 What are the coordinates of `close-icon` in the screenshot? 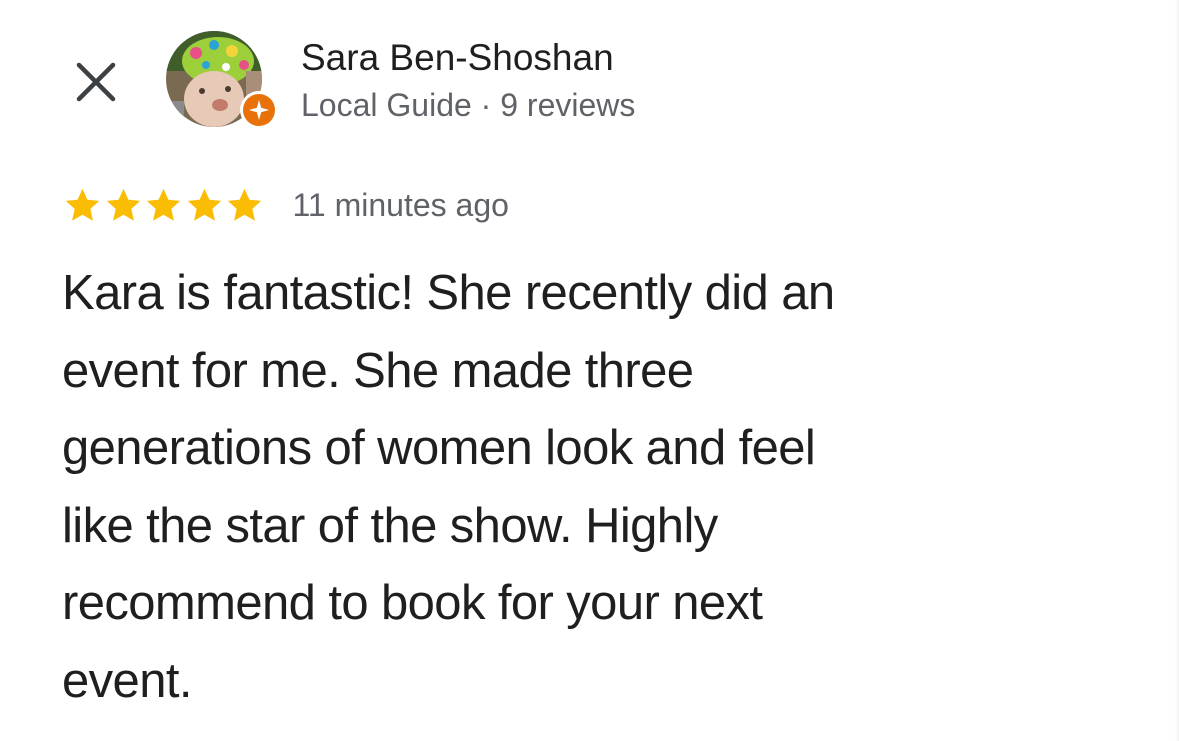 It's located at (96, 82).